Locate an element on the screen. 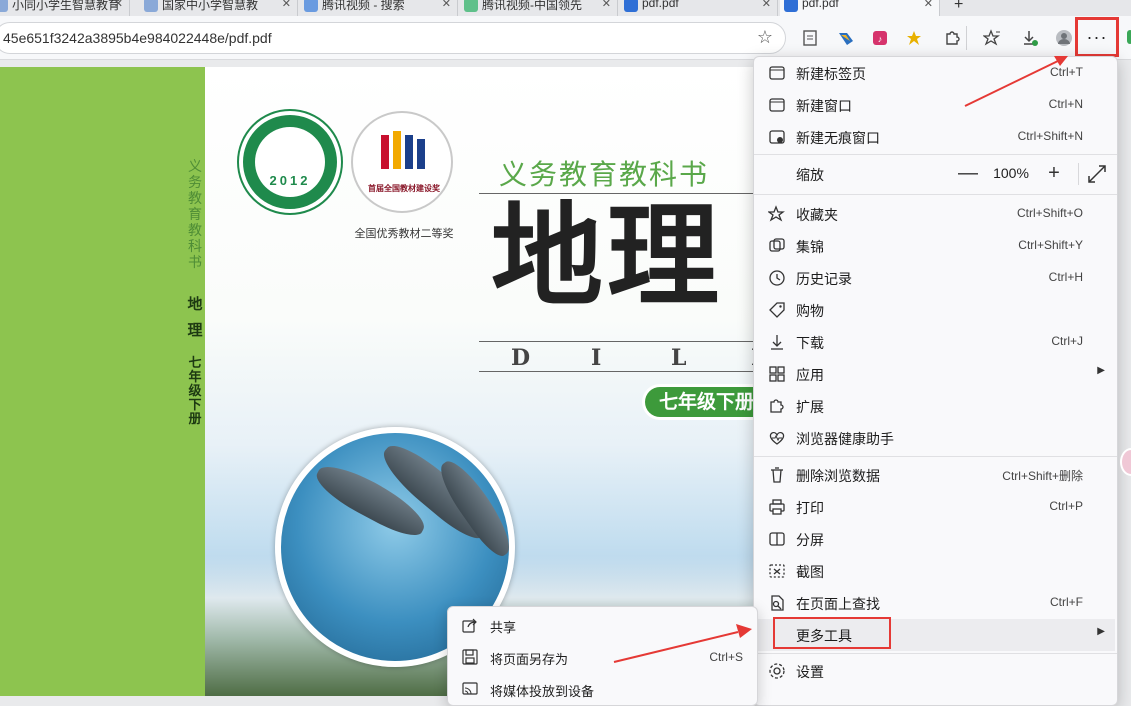 The width and height of the screenshot is (1131, 706). extensions-puzzle-icon is located at coordinates (952, 38).